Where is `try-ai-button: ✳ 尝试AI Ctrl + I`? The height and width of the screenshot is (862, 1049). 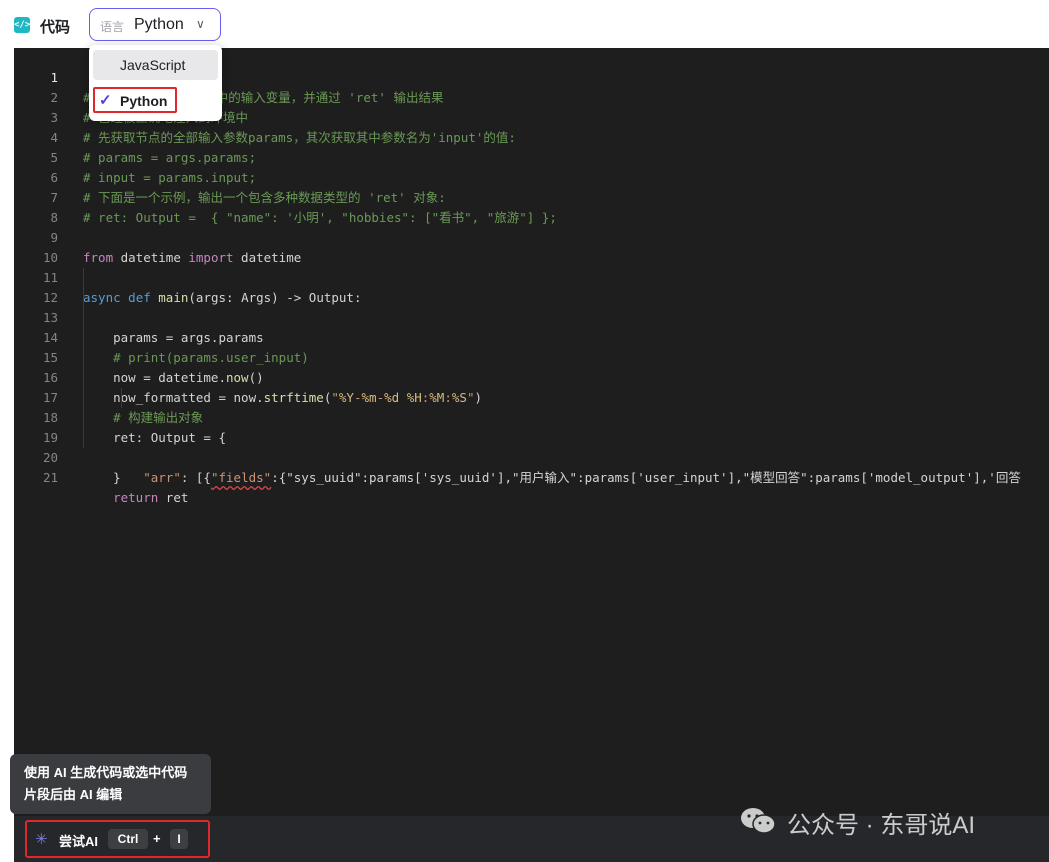
try-ai-button: ✳ 尝试AI Ctrl + I is located at coordinates (117, 839).